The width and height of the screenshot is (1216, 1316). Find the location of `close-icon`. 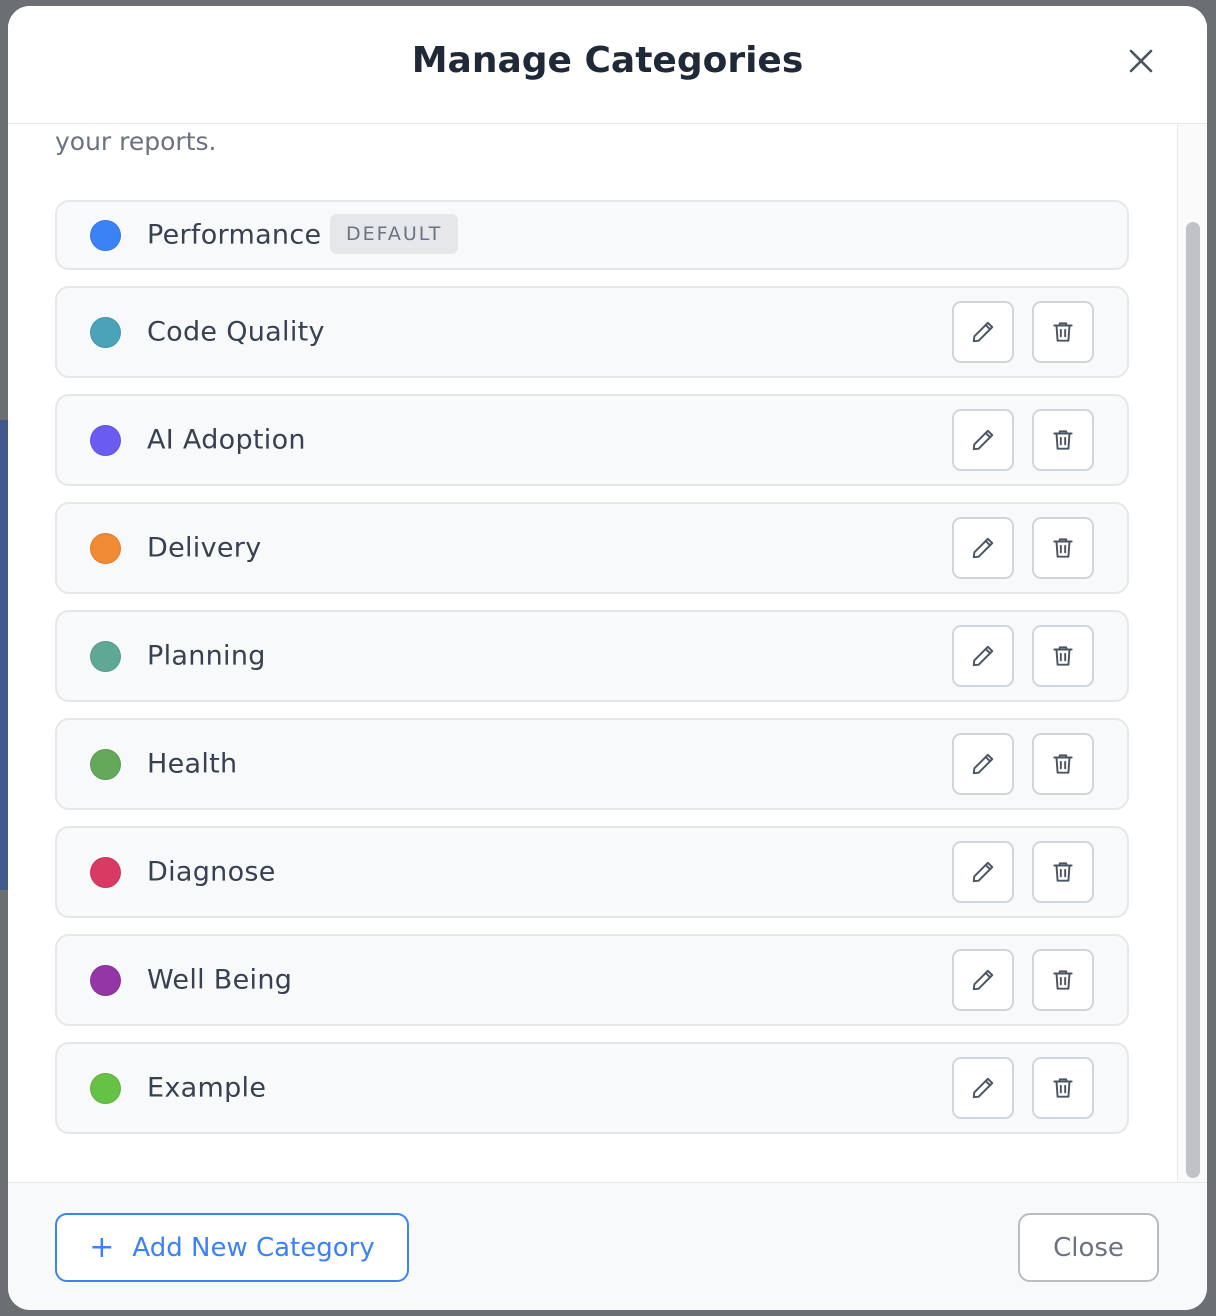

close-icon is located at coordinates (1141, 61).